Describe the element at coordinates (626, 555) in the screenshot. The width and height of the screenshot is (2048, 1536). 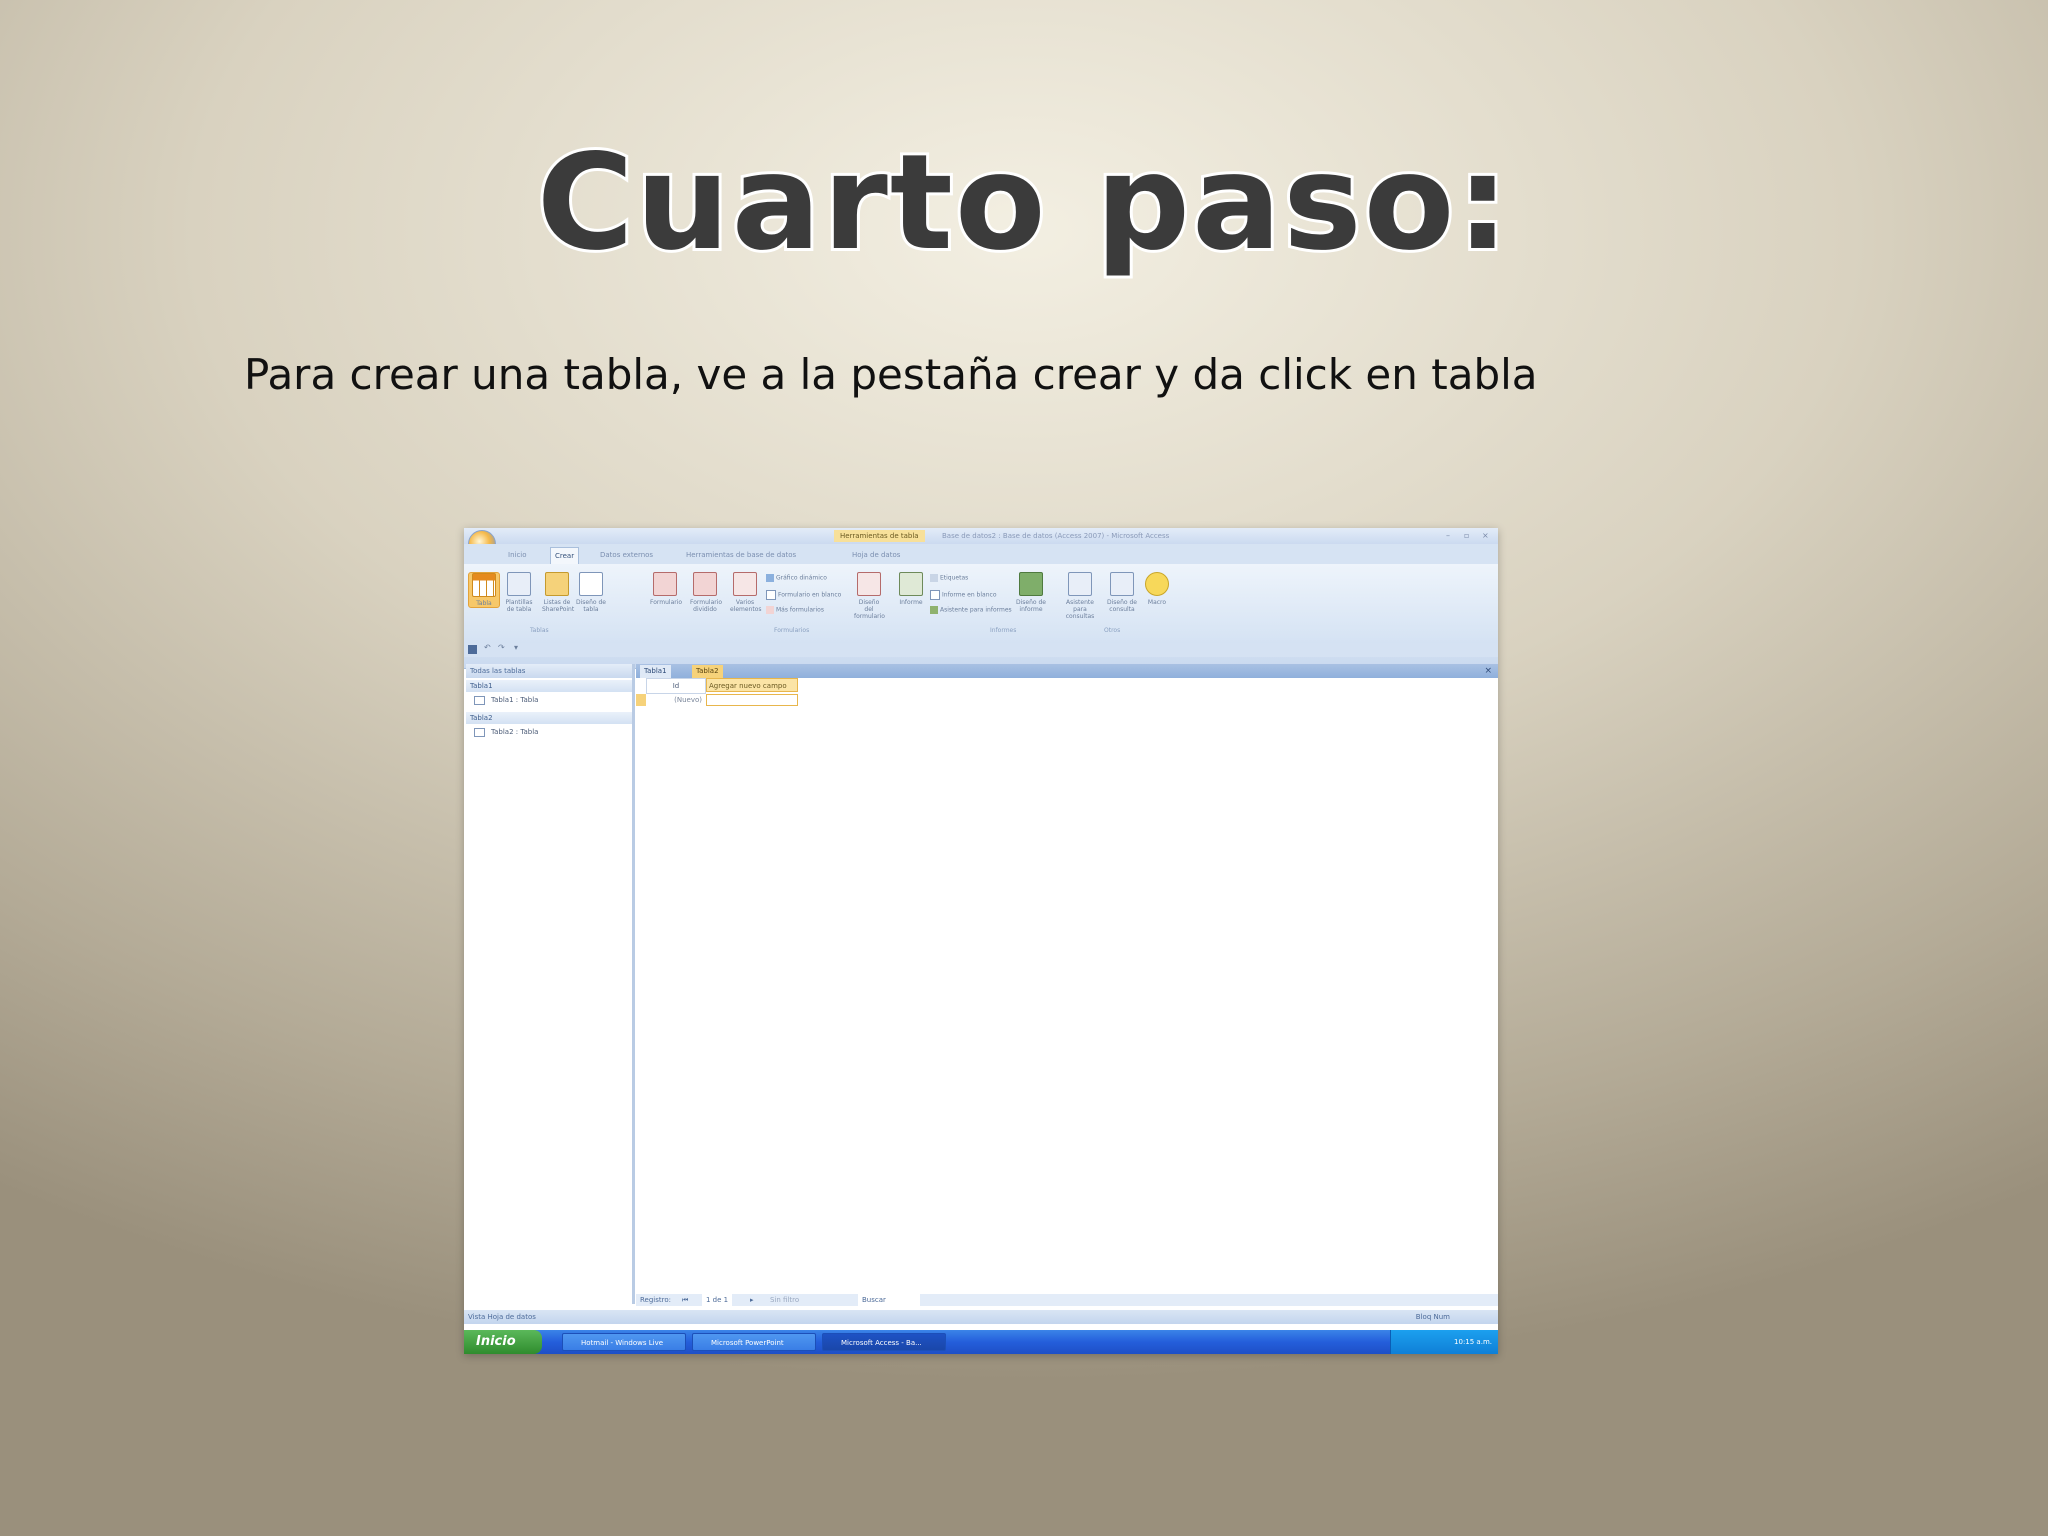
I see `tab-datos-externos: Datos externos` at that location.